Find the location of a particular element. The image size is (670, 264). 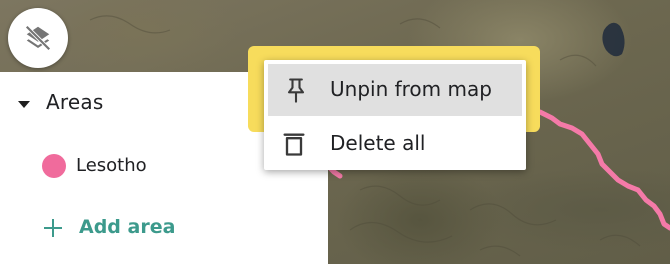

pin-icon is located at coordinates (296, 90).